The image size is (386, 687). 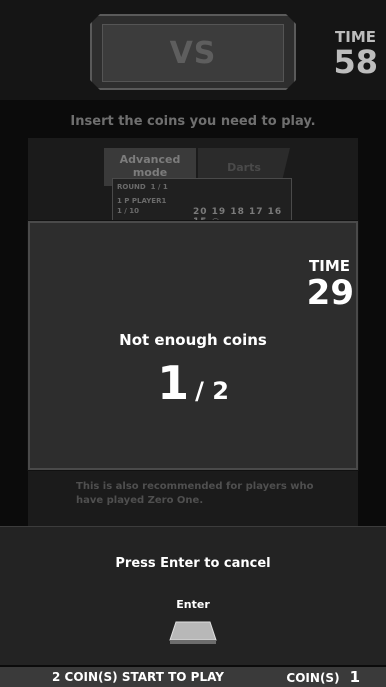 I want to click on enter-label: Enter, so click(x=193, y=604).